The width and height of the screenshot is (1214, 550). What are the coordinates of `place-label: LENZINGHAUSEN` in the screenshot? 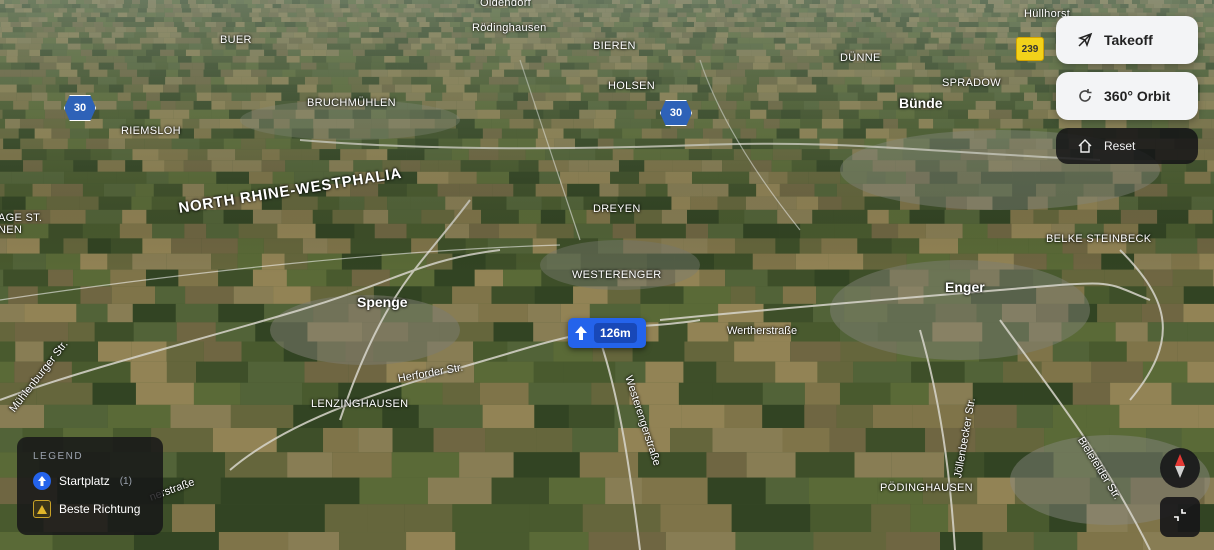 It's located at (360, 404).